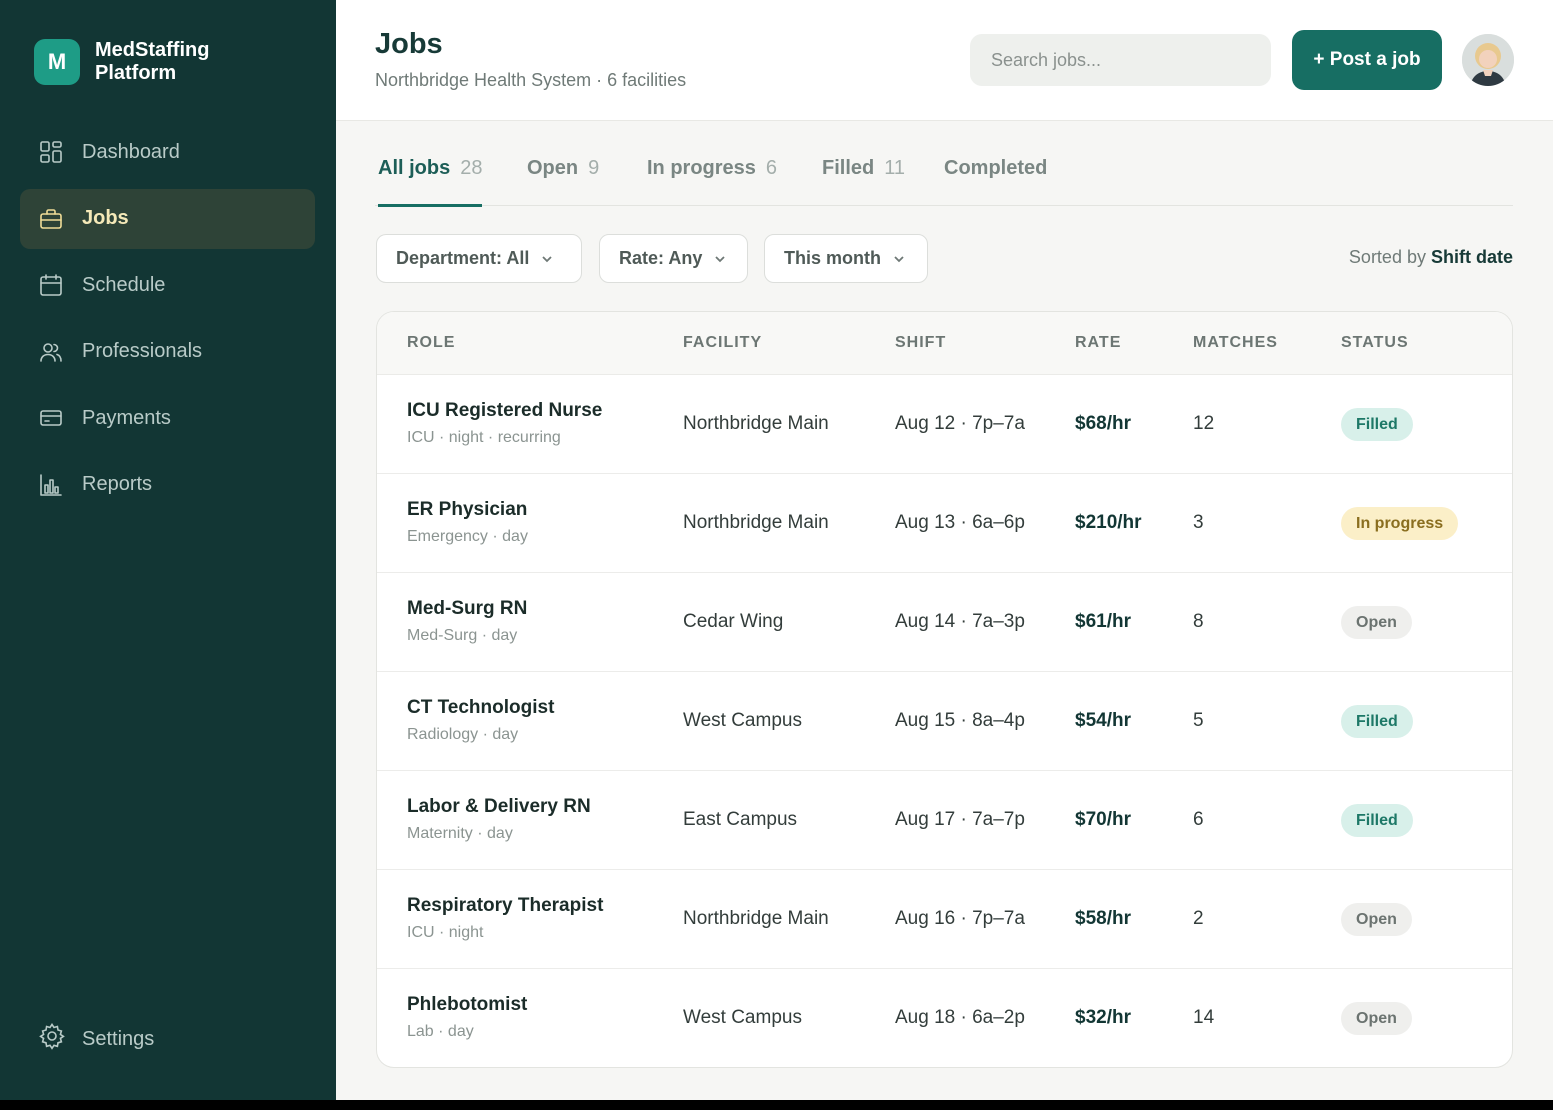 The image size is (1553, 1110). Describe the element at coordinates (1198, 918) in the screenshot. I see `matches-cell: 2` at that location.